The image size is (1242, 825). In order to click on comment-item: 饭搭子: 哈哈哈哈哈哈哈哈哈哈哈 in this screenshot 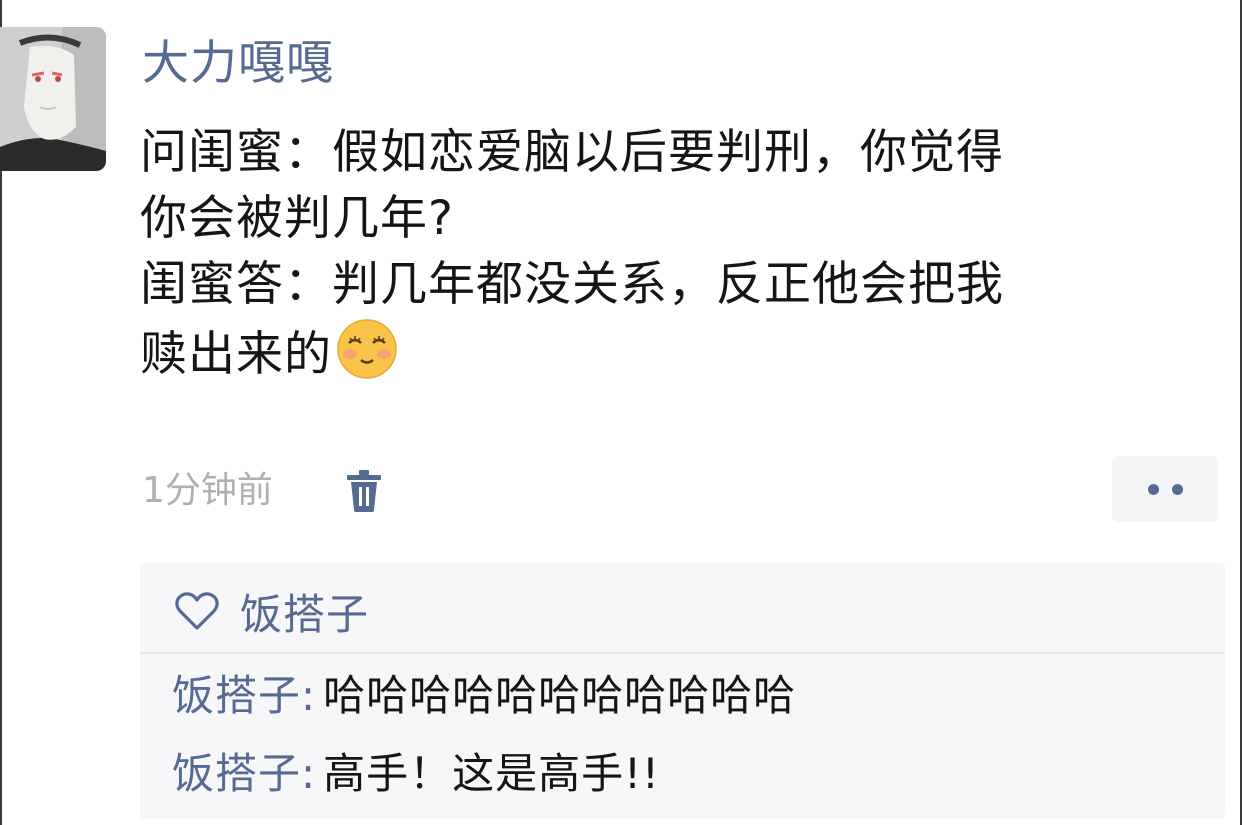, I will do `click(484, 696)`.